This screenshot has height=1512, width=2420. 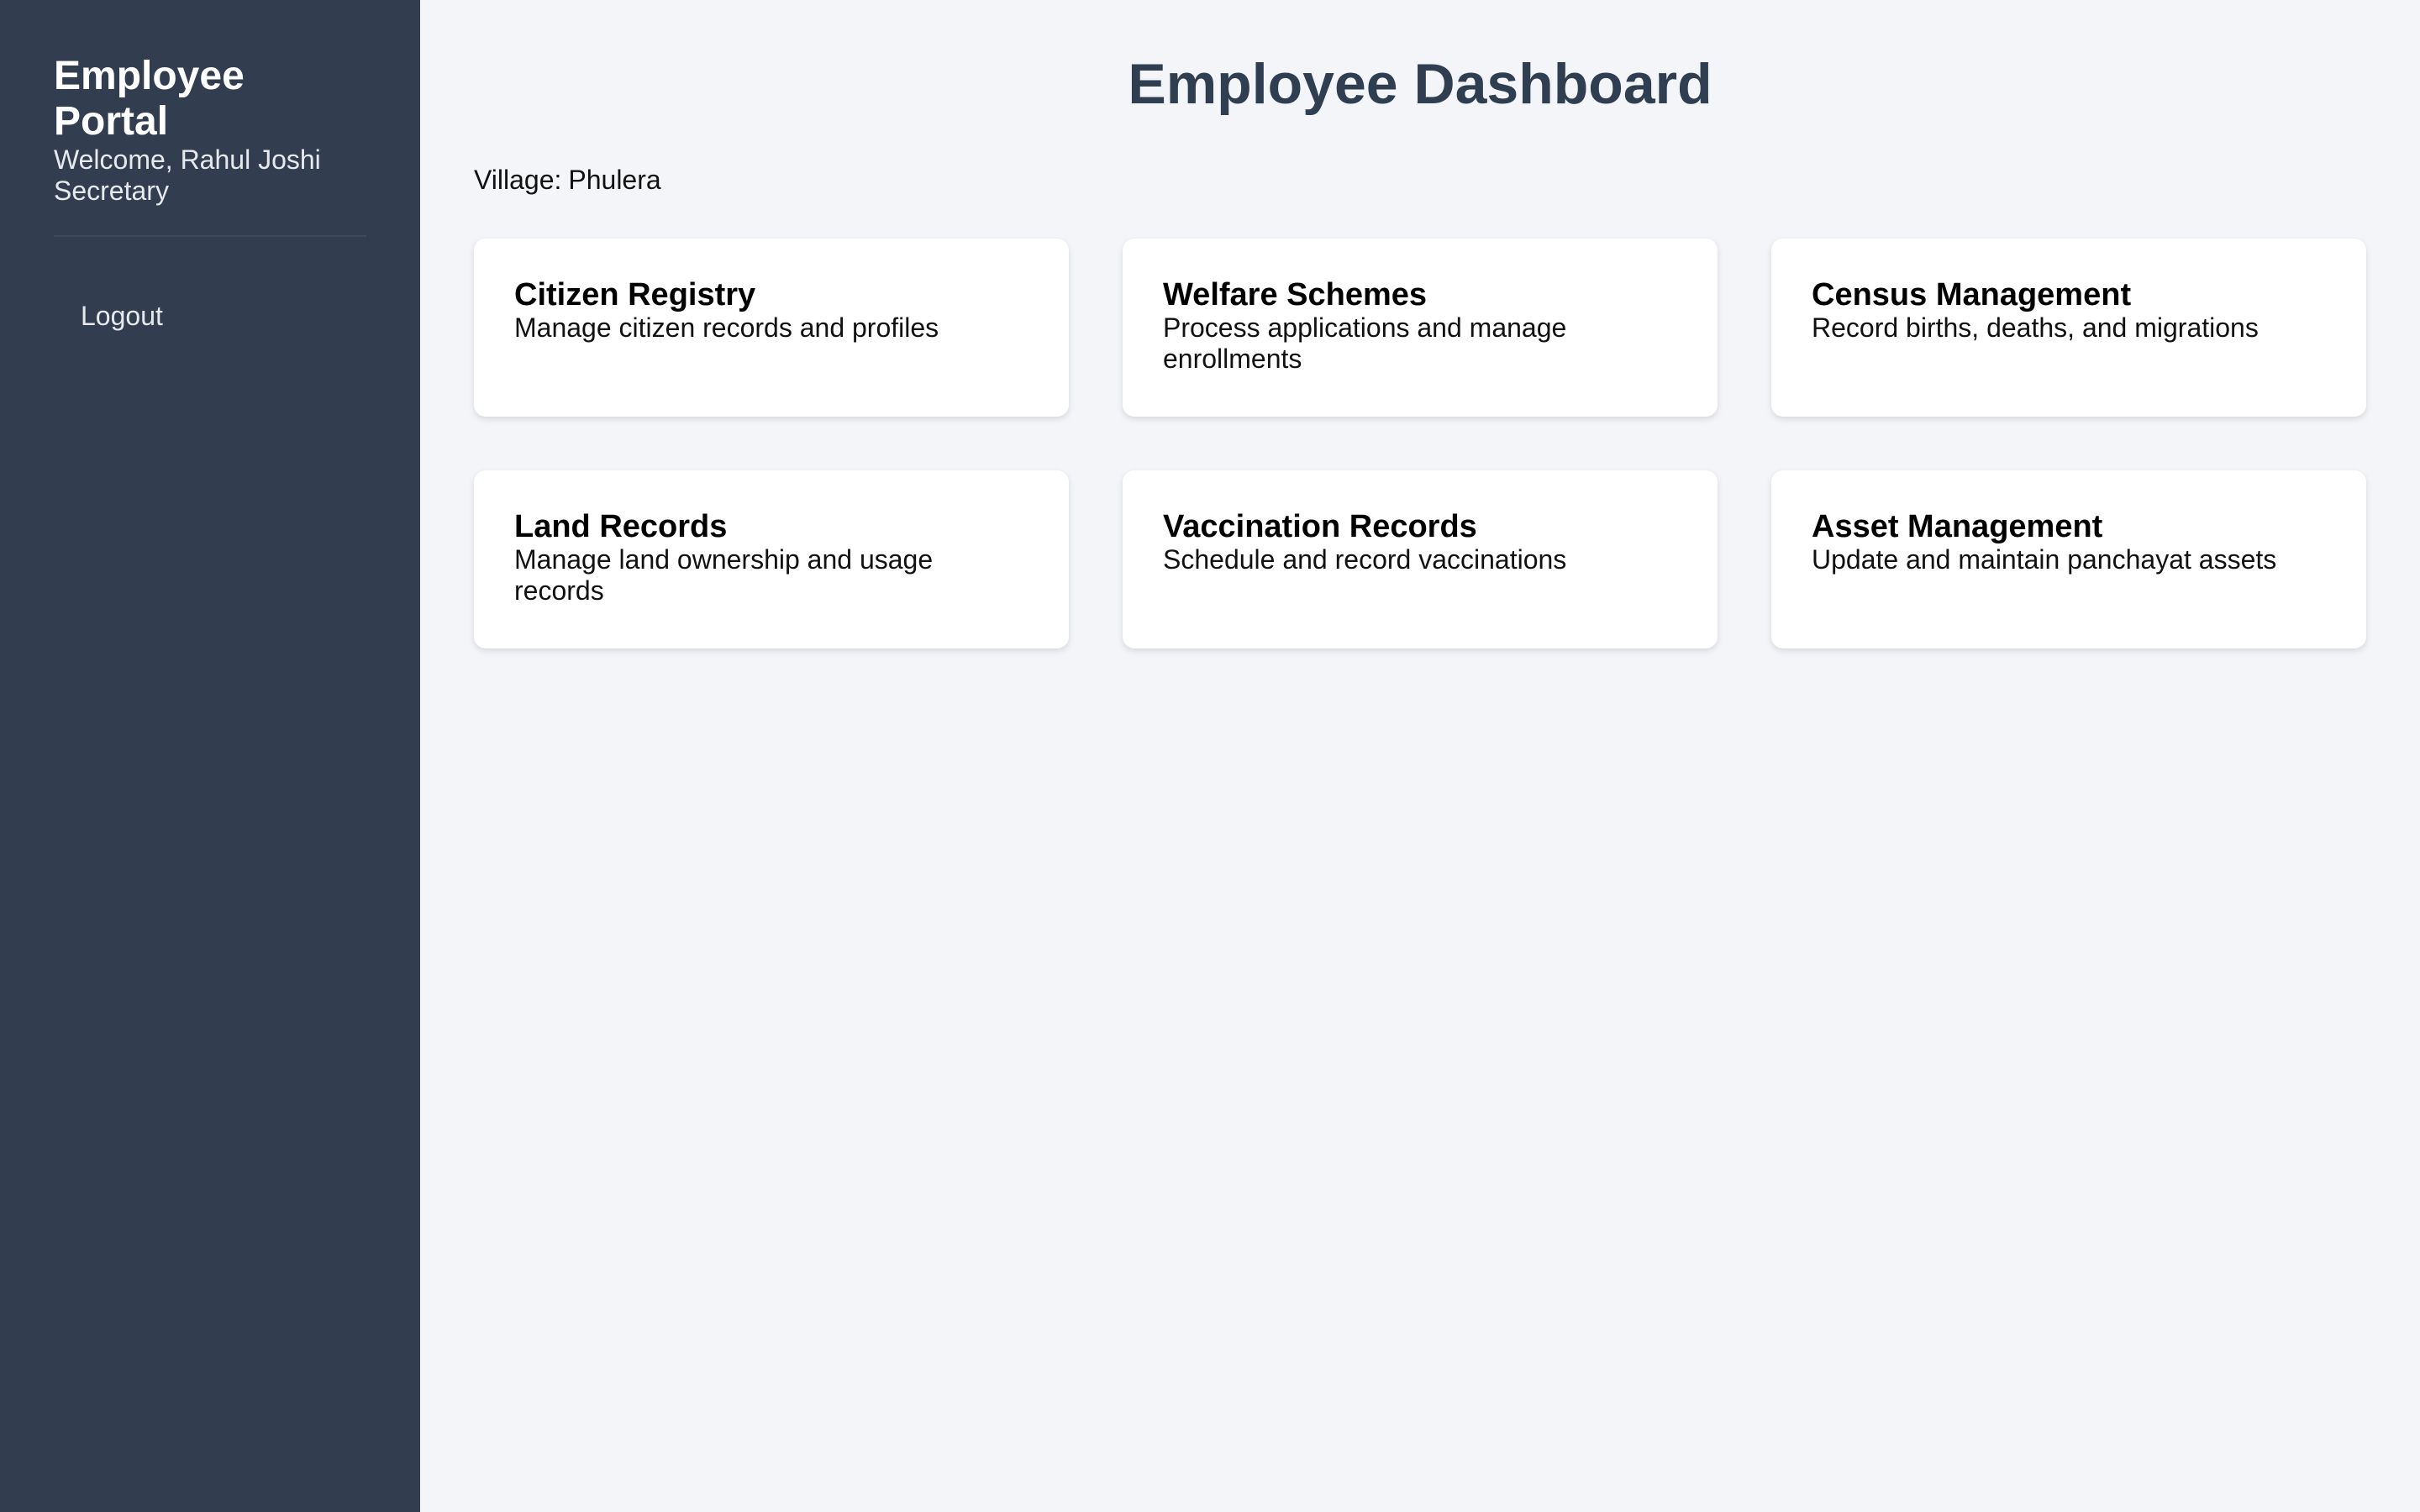 What do you see at coordinates (518, 180) in the screenshot?
I see `village-label: Village:` at bounding box center [518, 180].